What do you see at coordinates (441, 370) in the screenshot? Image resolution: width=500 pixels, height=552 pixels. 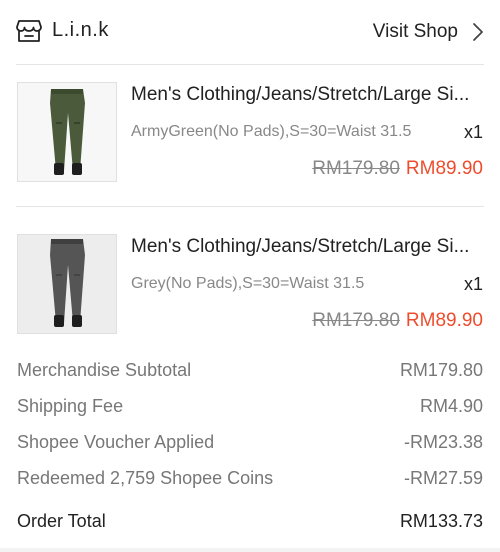 I see `subtotal-value: RM179.80` at bounding box center [441, 370].